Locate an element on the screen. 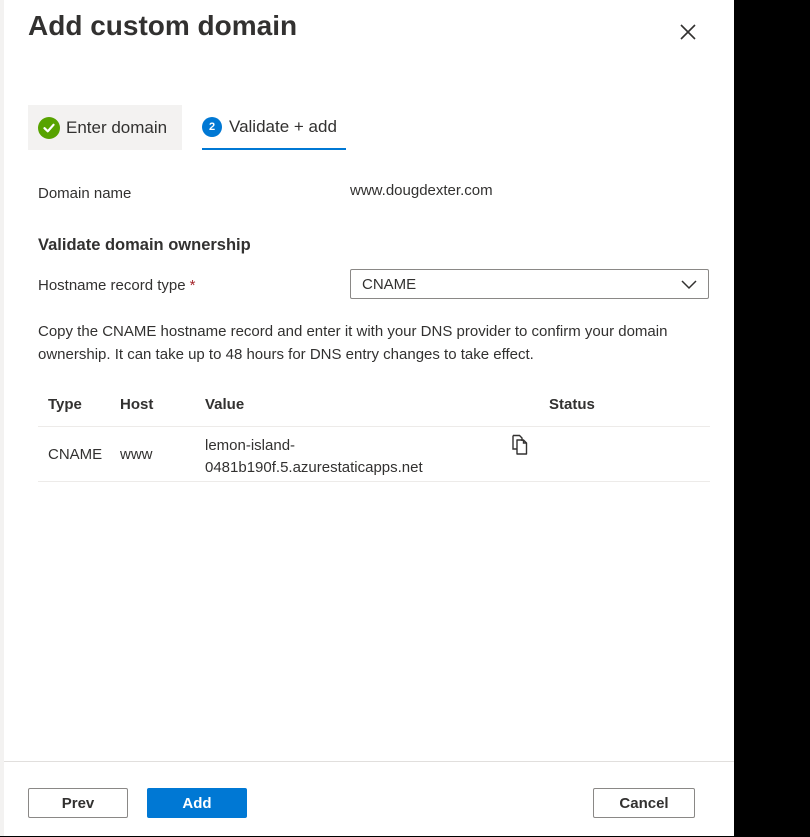  column-header-host: Host is located at coordinates (137, 404).